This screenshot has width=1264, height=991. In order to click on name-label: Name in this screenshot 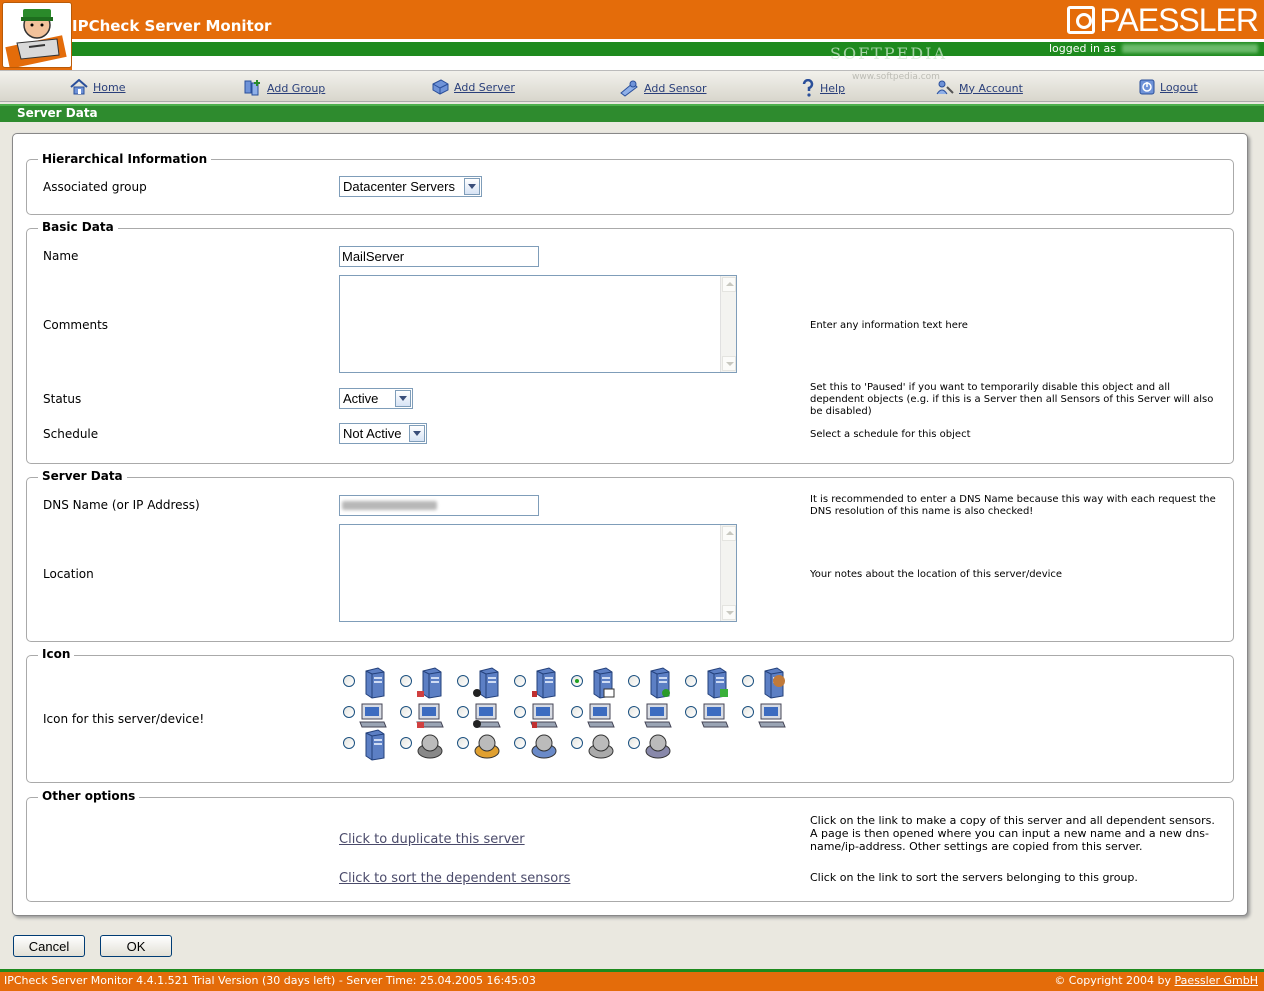, I will do `click(61, 256)`.